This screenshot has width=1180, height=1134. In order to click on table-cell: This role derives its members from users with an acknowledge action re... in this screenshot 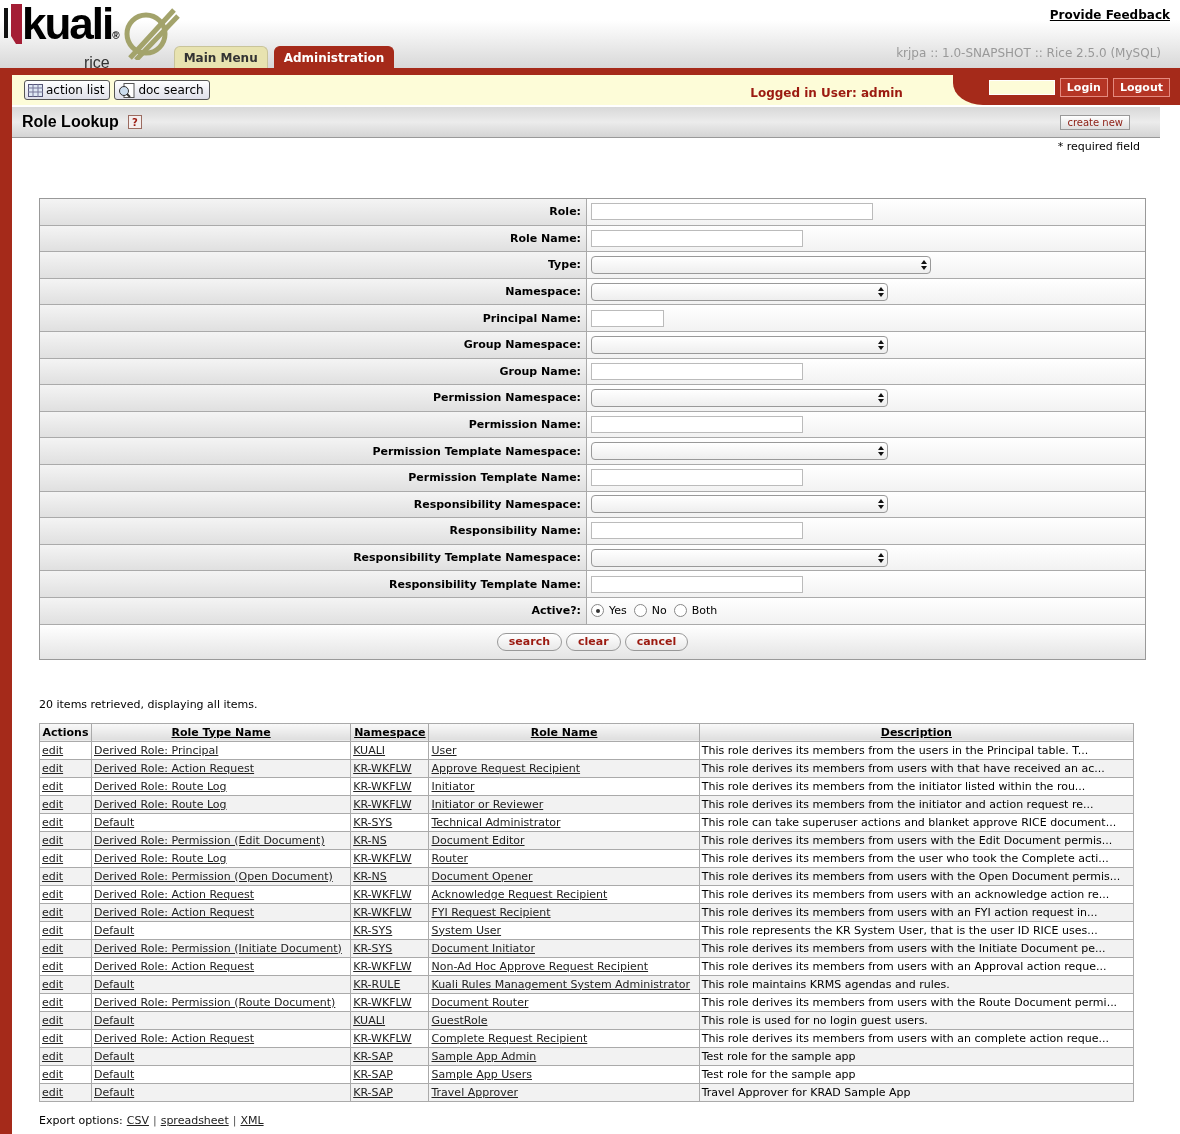, I will do `click(905, 894)`.